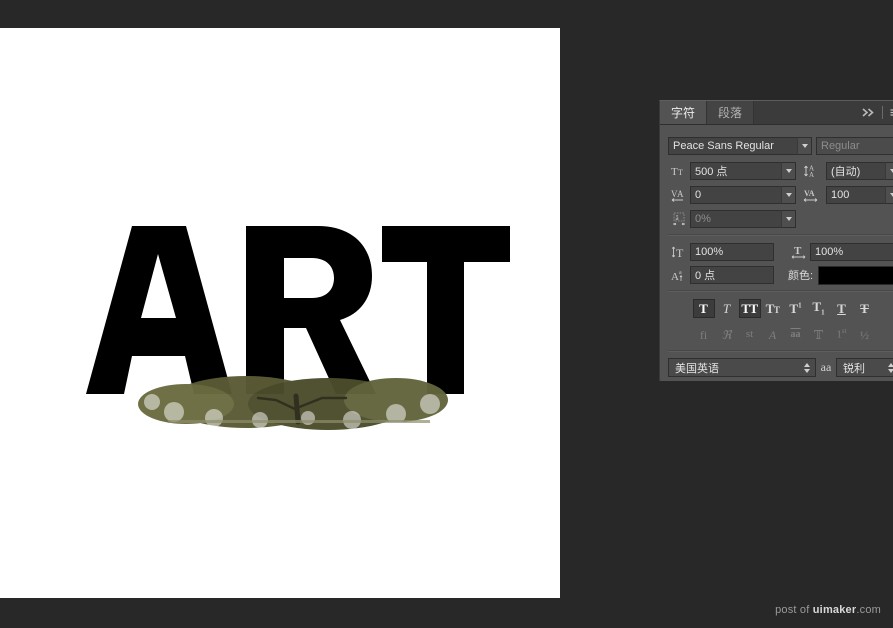 This screenshot has width=893, height=628. I want to click on opentype-row: fi ℜ st A aa 𝕋 1st ½, so click(780, 334).